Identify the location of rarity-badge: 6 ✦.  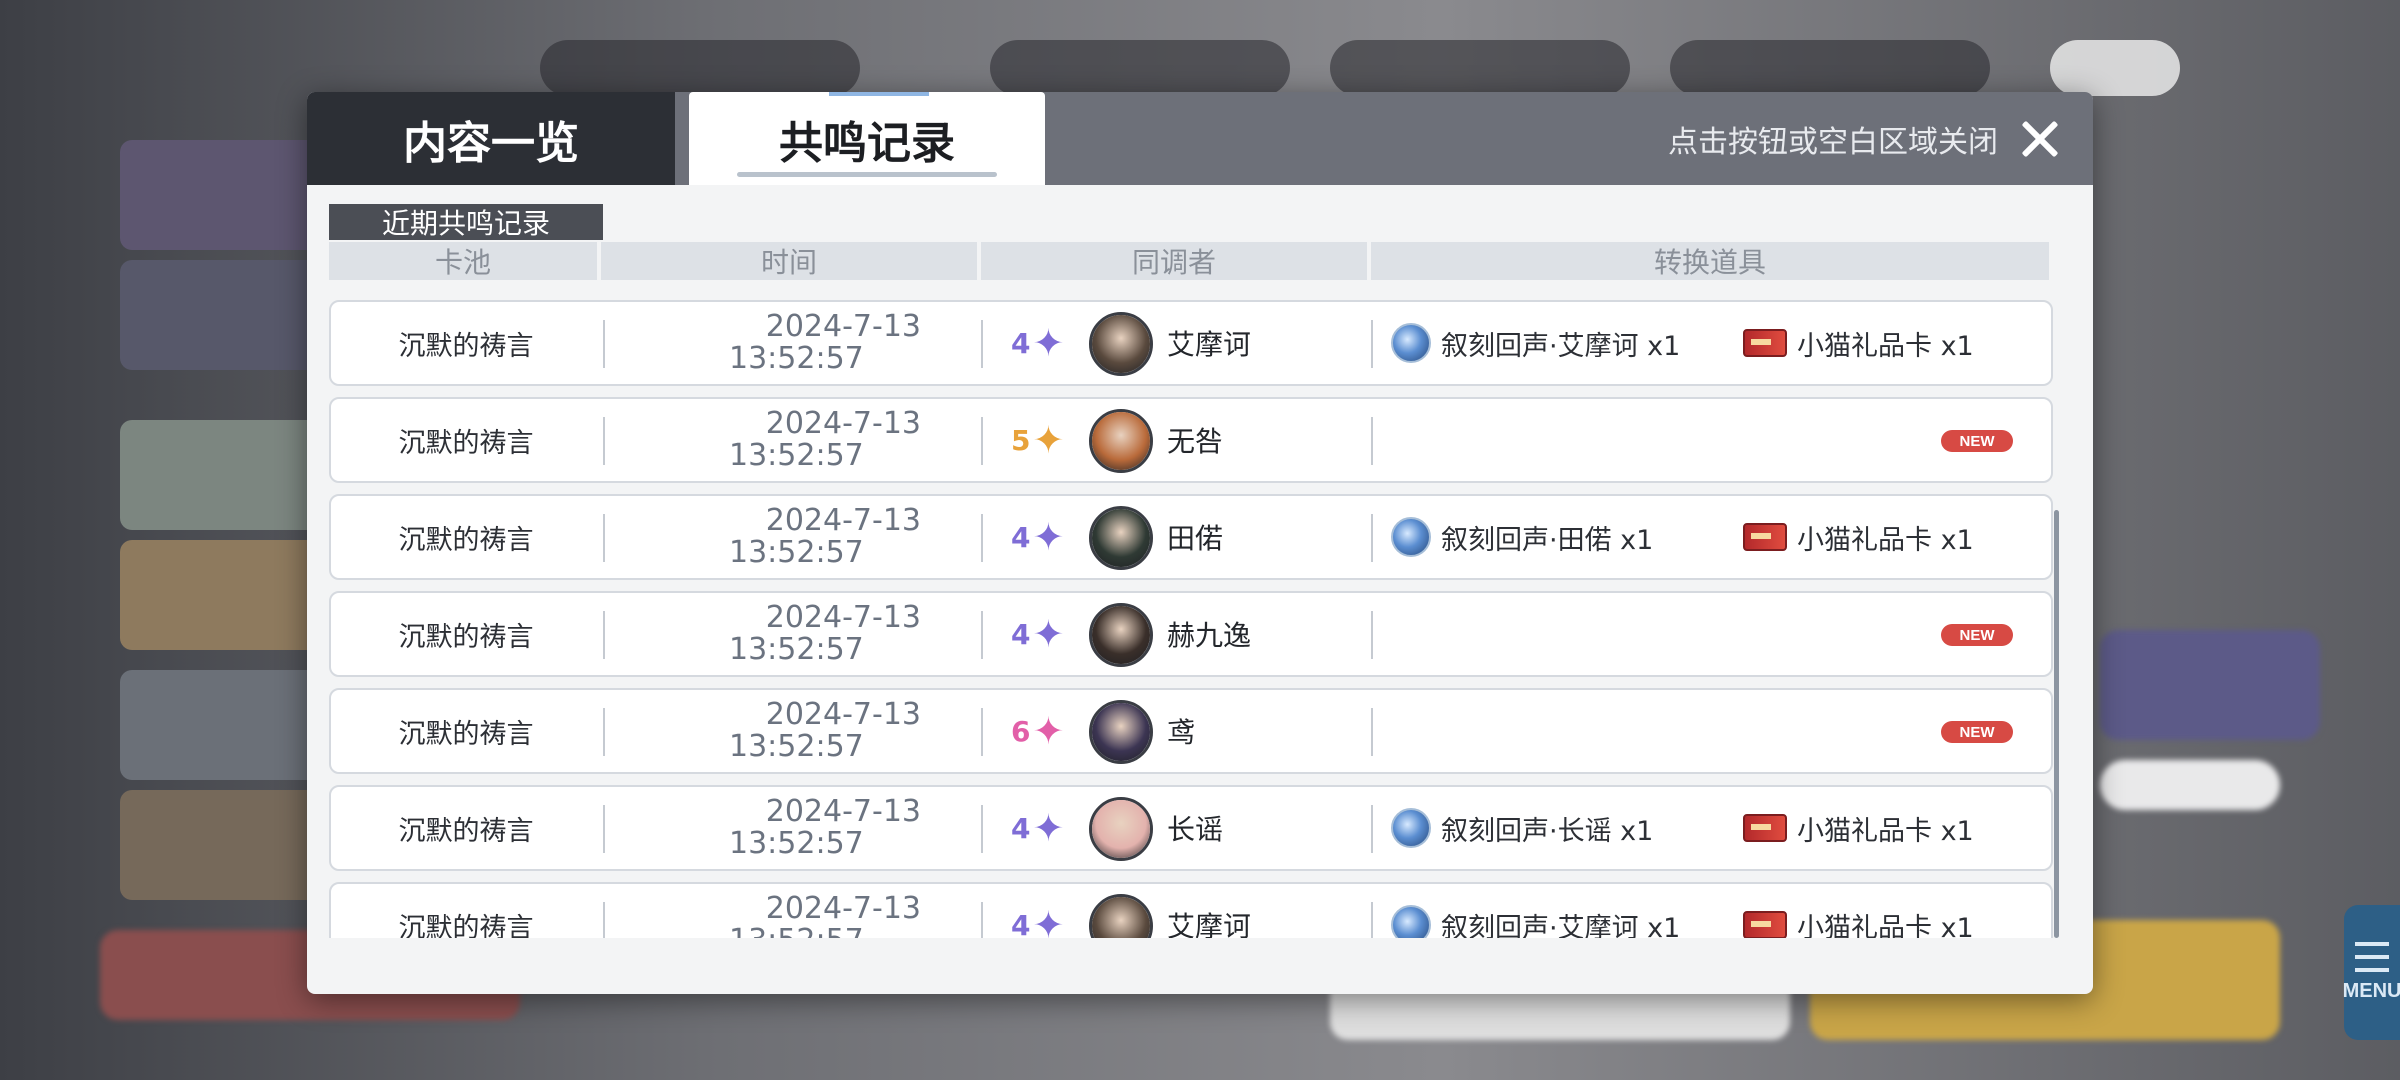
(1041, 731).